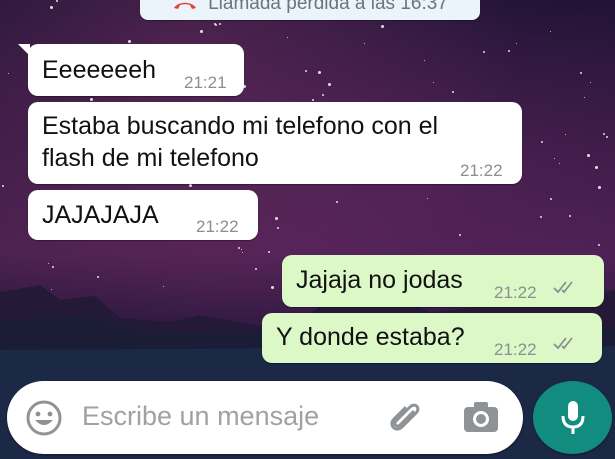 The height and width of the screenshot is (459, 615). I want to click on missed-call-text: Llamada perdida a las 16:37, so click(328, 7).